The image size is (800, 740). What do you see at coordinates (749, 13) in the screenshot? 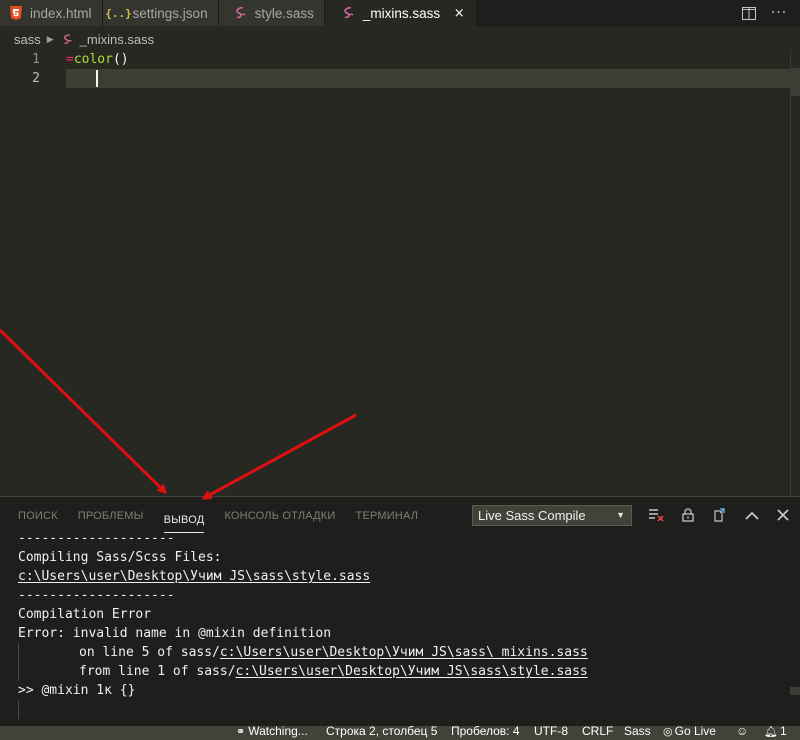
I see `split-editor-icon` at bounding box center [749, 13].